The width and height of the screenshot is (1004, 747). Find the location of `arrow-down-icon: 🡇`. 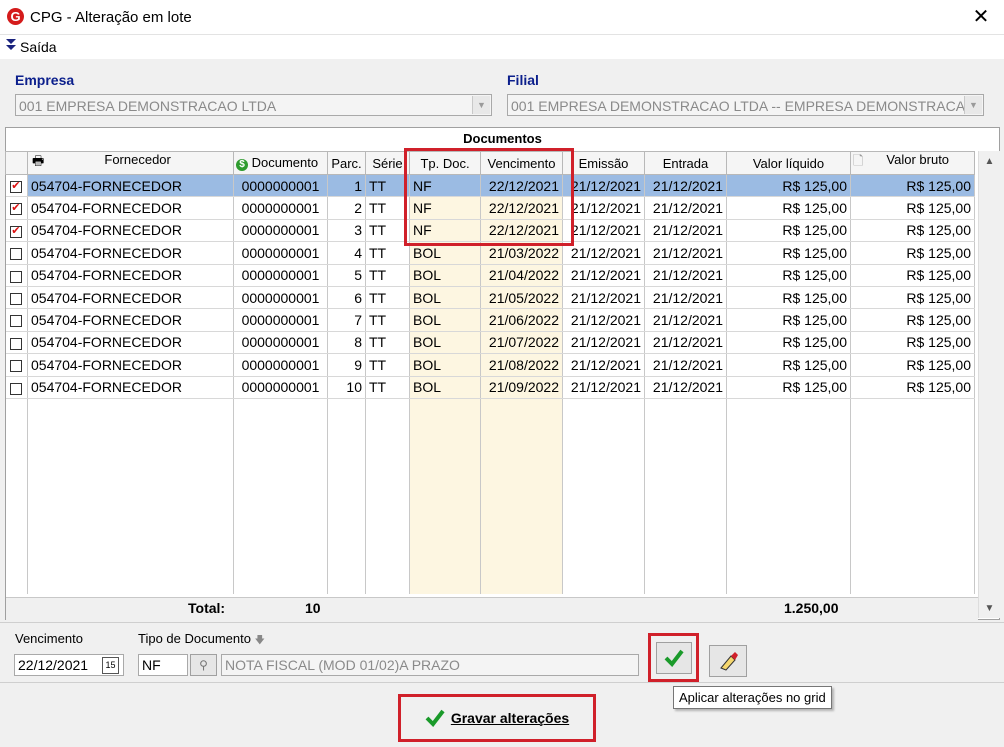

arrow-down-icon: 🡇 is located at coordinates (259, 640).